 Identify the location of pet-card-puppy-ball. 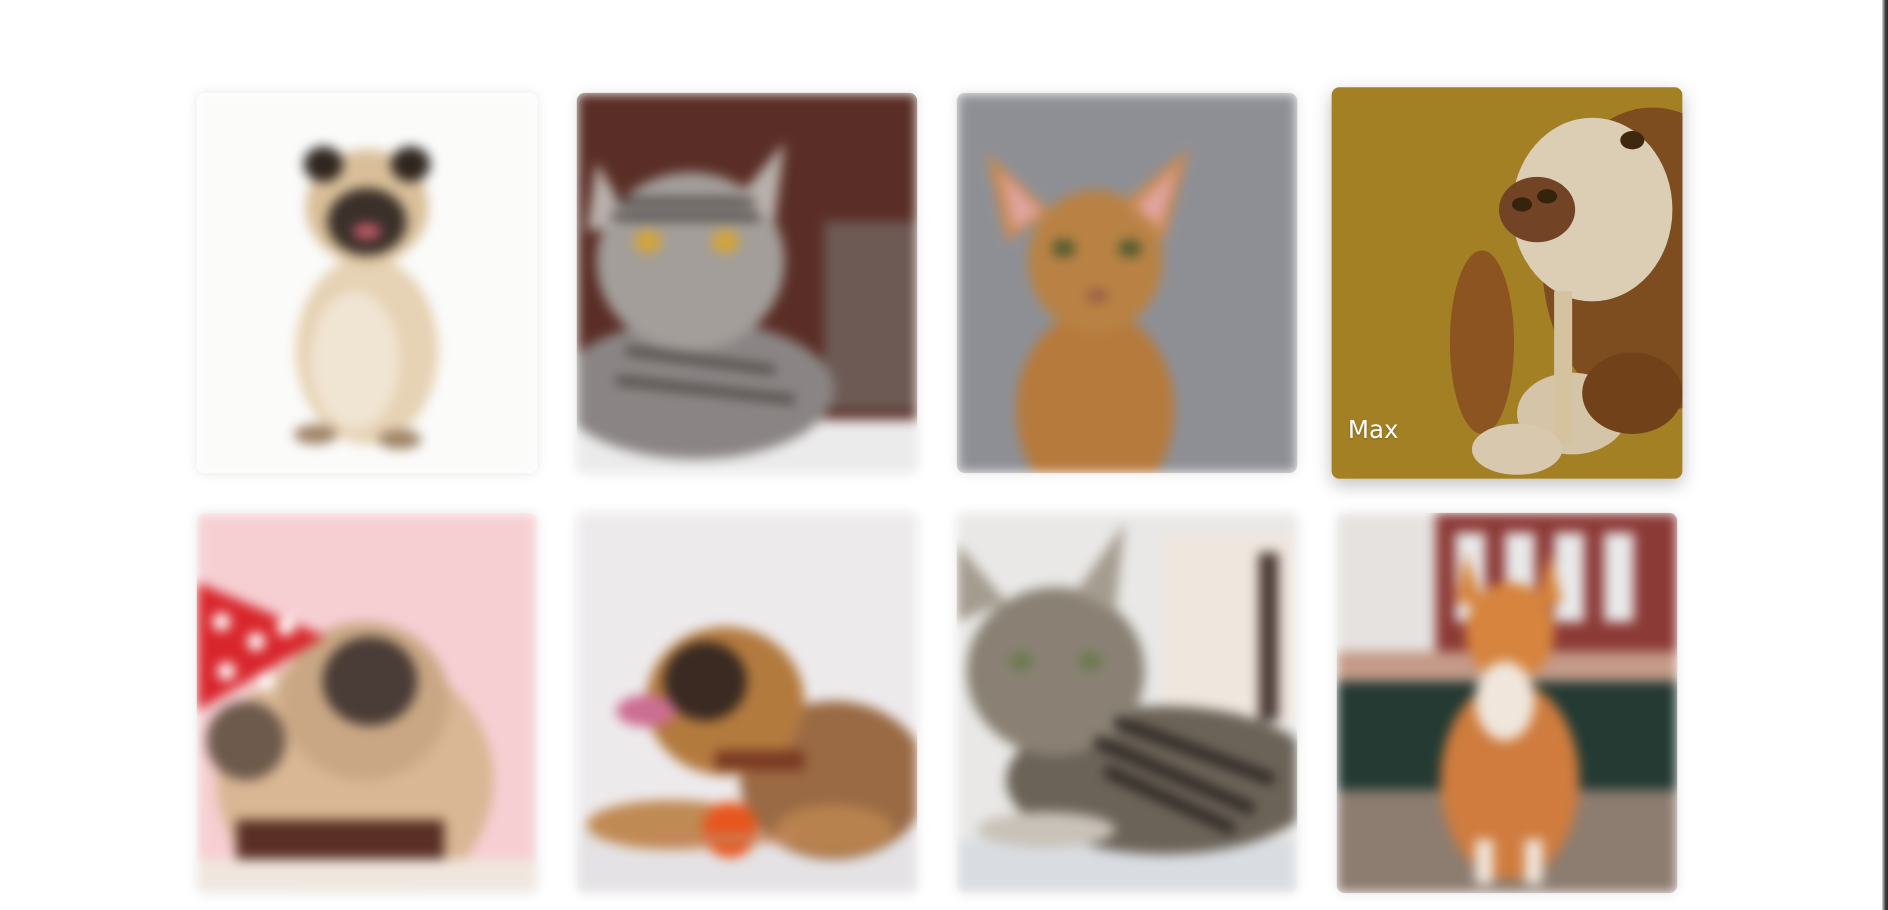
(747, 703).